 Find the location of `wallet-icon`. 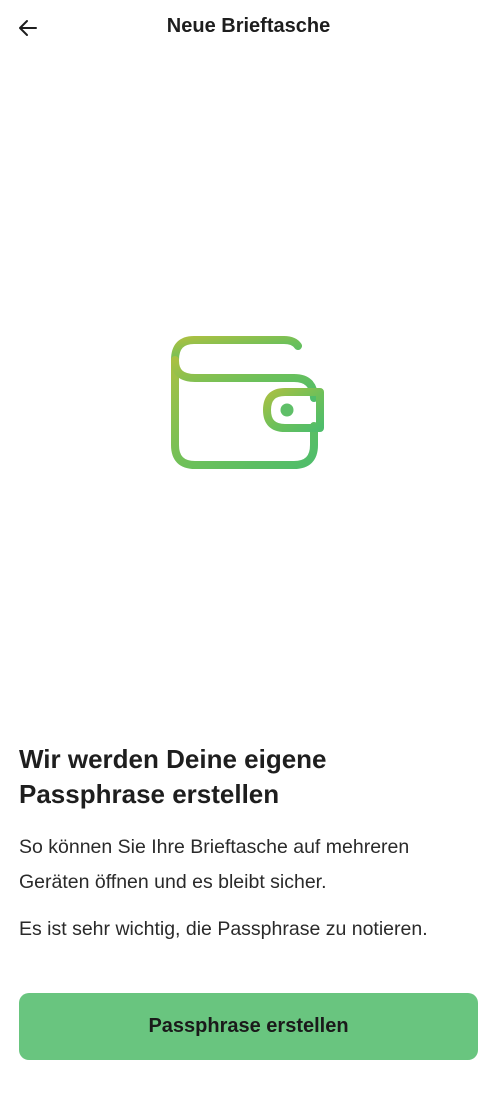

wallet-icon is located at coordinates (247, 402).